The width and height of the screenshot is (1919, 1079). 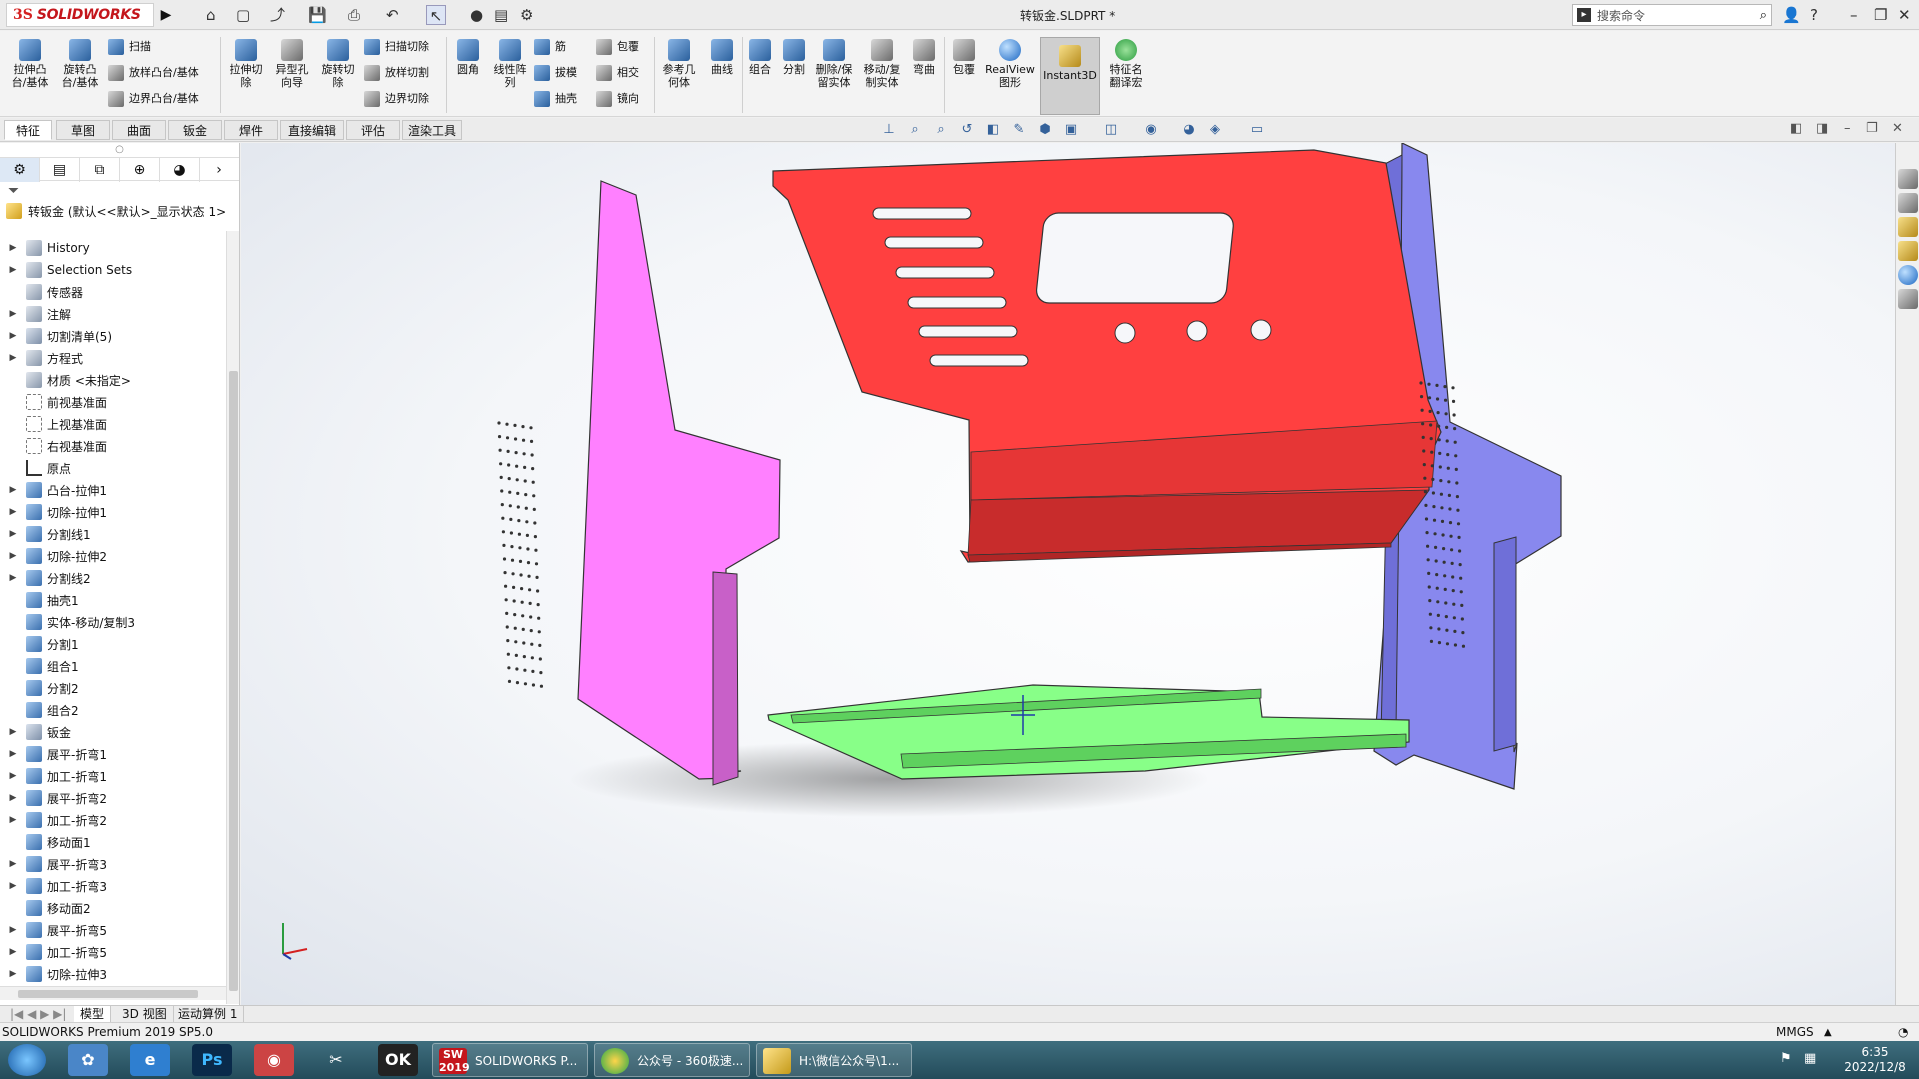 What do you see at coordinates (1908, 227) in the screenshot?
I see `file-explorer-icon` at bounding box center [1908, 227].